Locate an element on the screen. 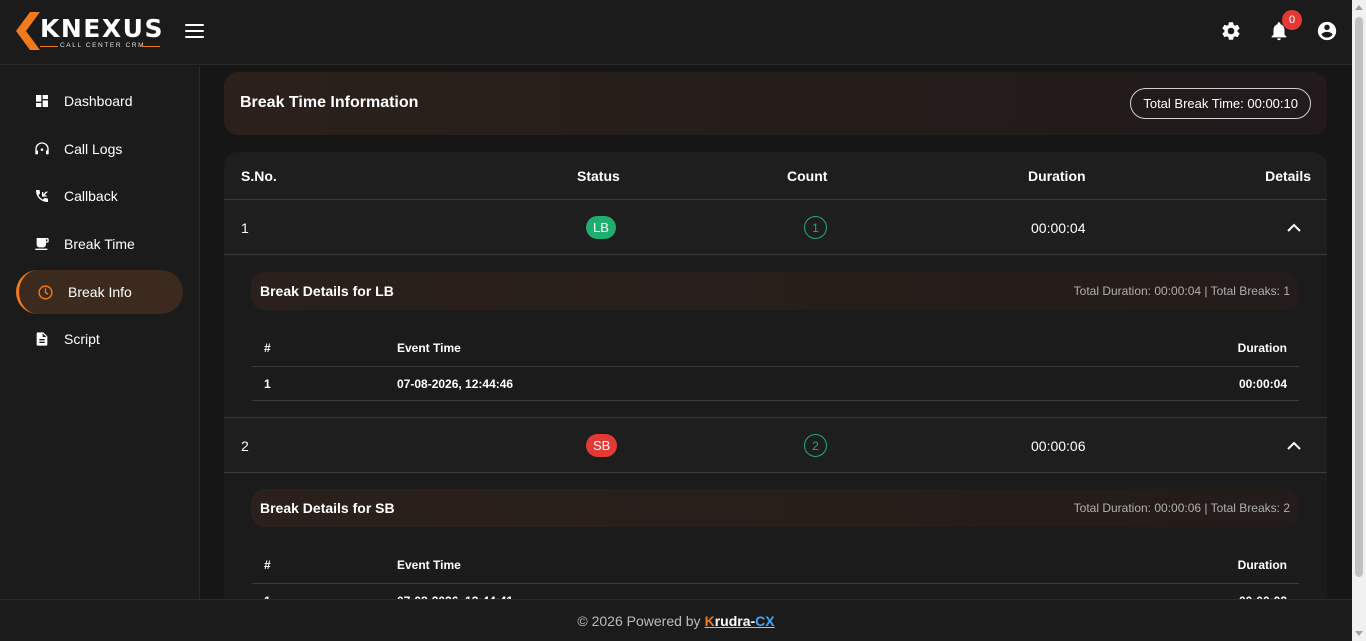 This screenshot has height=641, width=1366. table-row: 1 LB 1 00:00:04 is located at coordinates (775, 227).